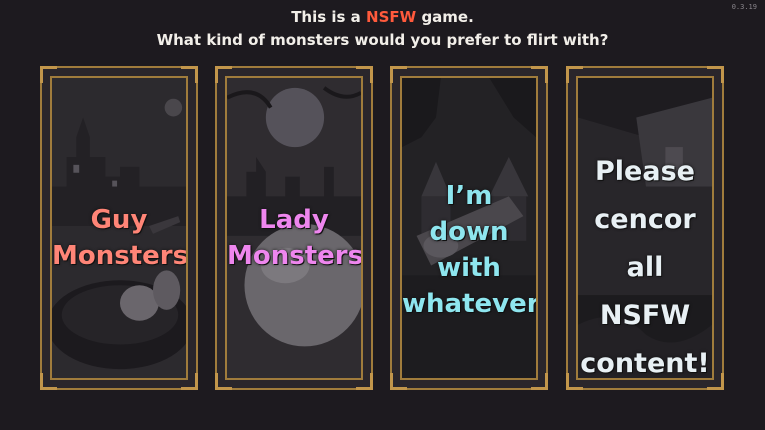 This screenshot has width=765, height=430. I want to click on notice-suffix: game., so click(447, 17).